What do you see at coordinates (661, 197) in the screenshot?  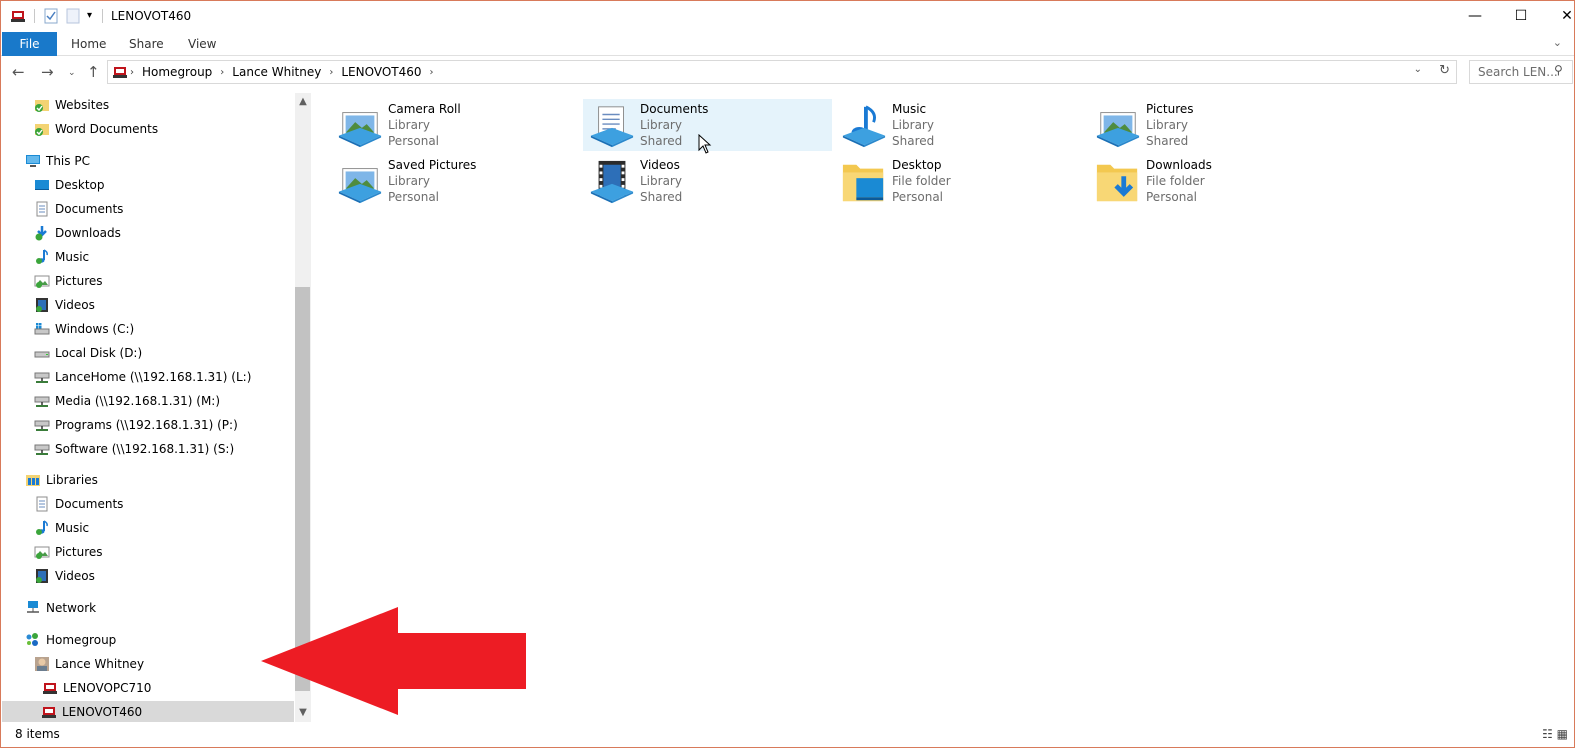 I see `tile-owner: Shared` at bounding box center [661, 197].